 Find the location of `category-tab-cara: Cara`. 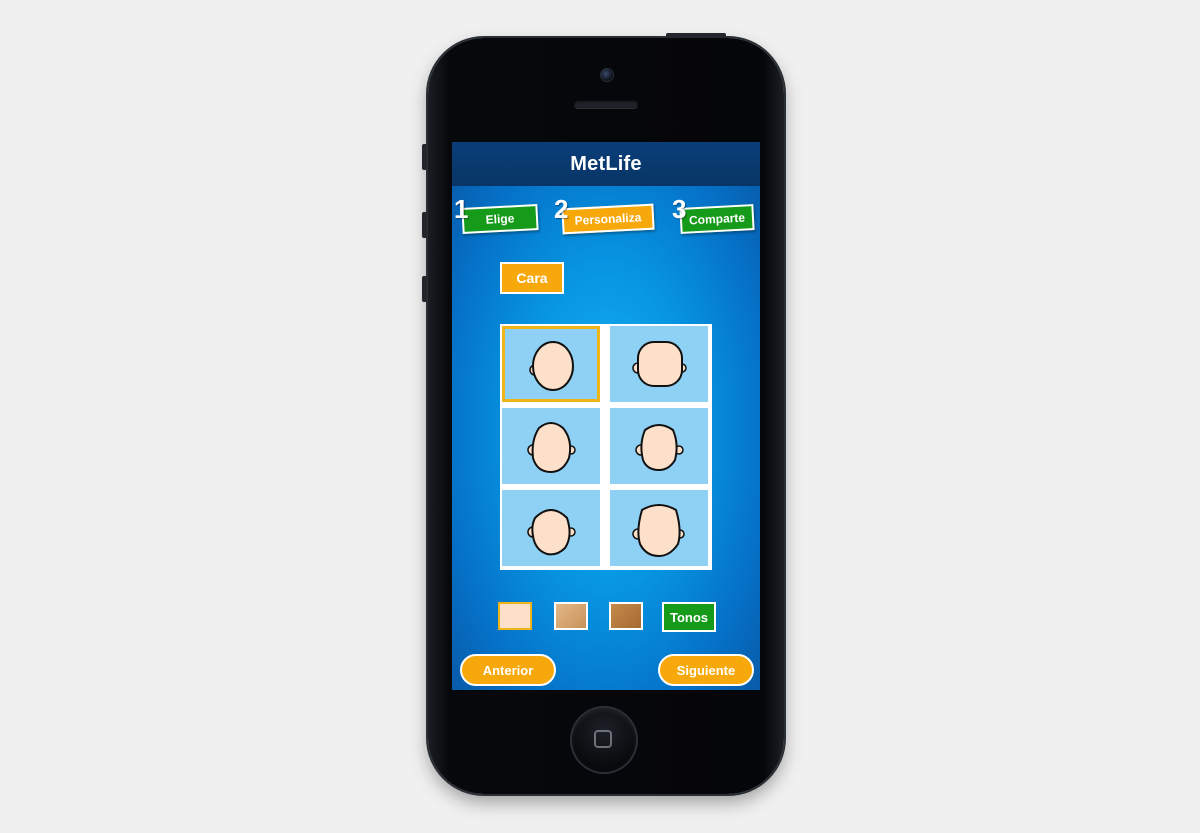

category-tab-cara: Cara is located at coordinates (532, 278).